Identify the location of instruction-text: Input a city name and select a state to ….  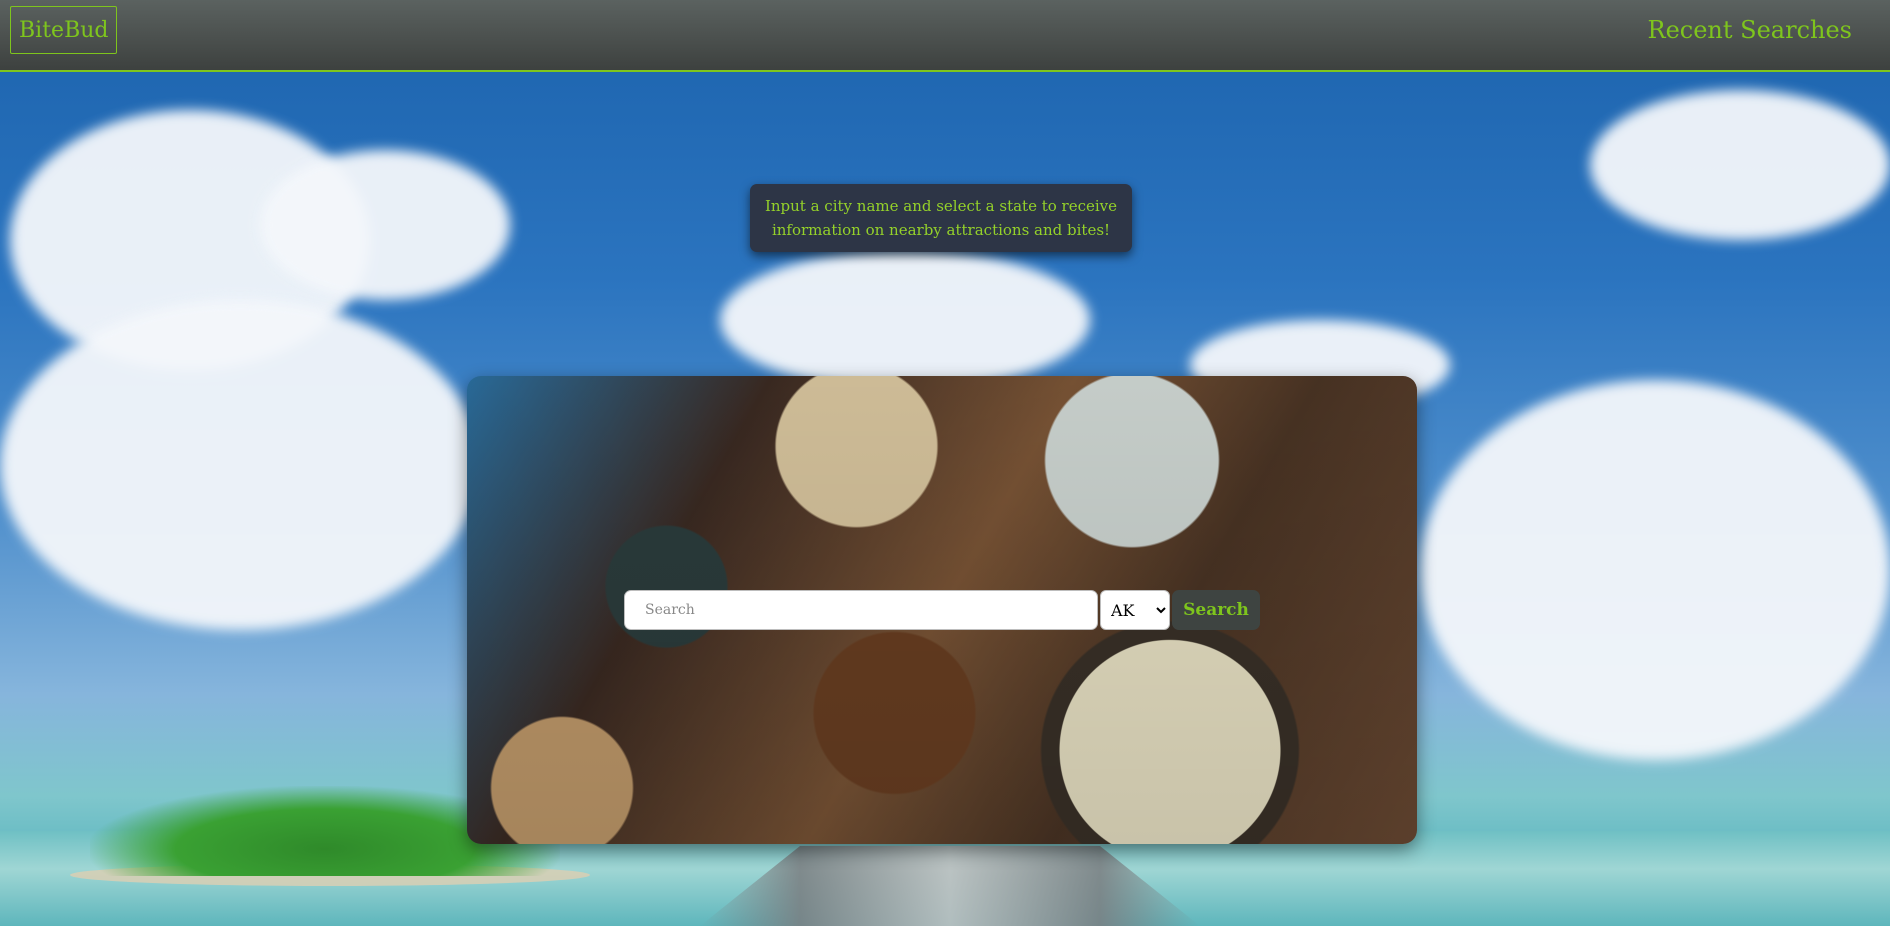
(941, 218).